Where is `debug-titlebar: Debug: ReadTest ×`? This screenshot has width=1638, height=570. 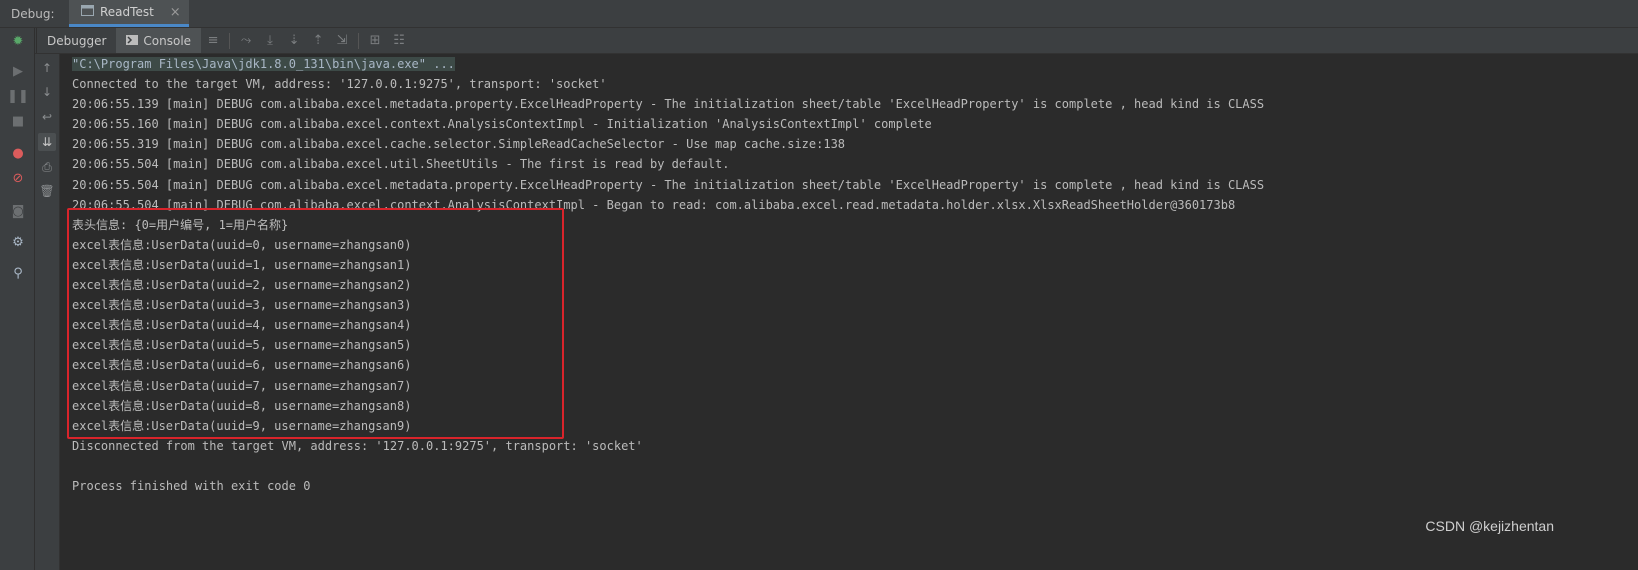
debug-titlebar: Debug: ReadTest × is located at coordinates (819, 14).